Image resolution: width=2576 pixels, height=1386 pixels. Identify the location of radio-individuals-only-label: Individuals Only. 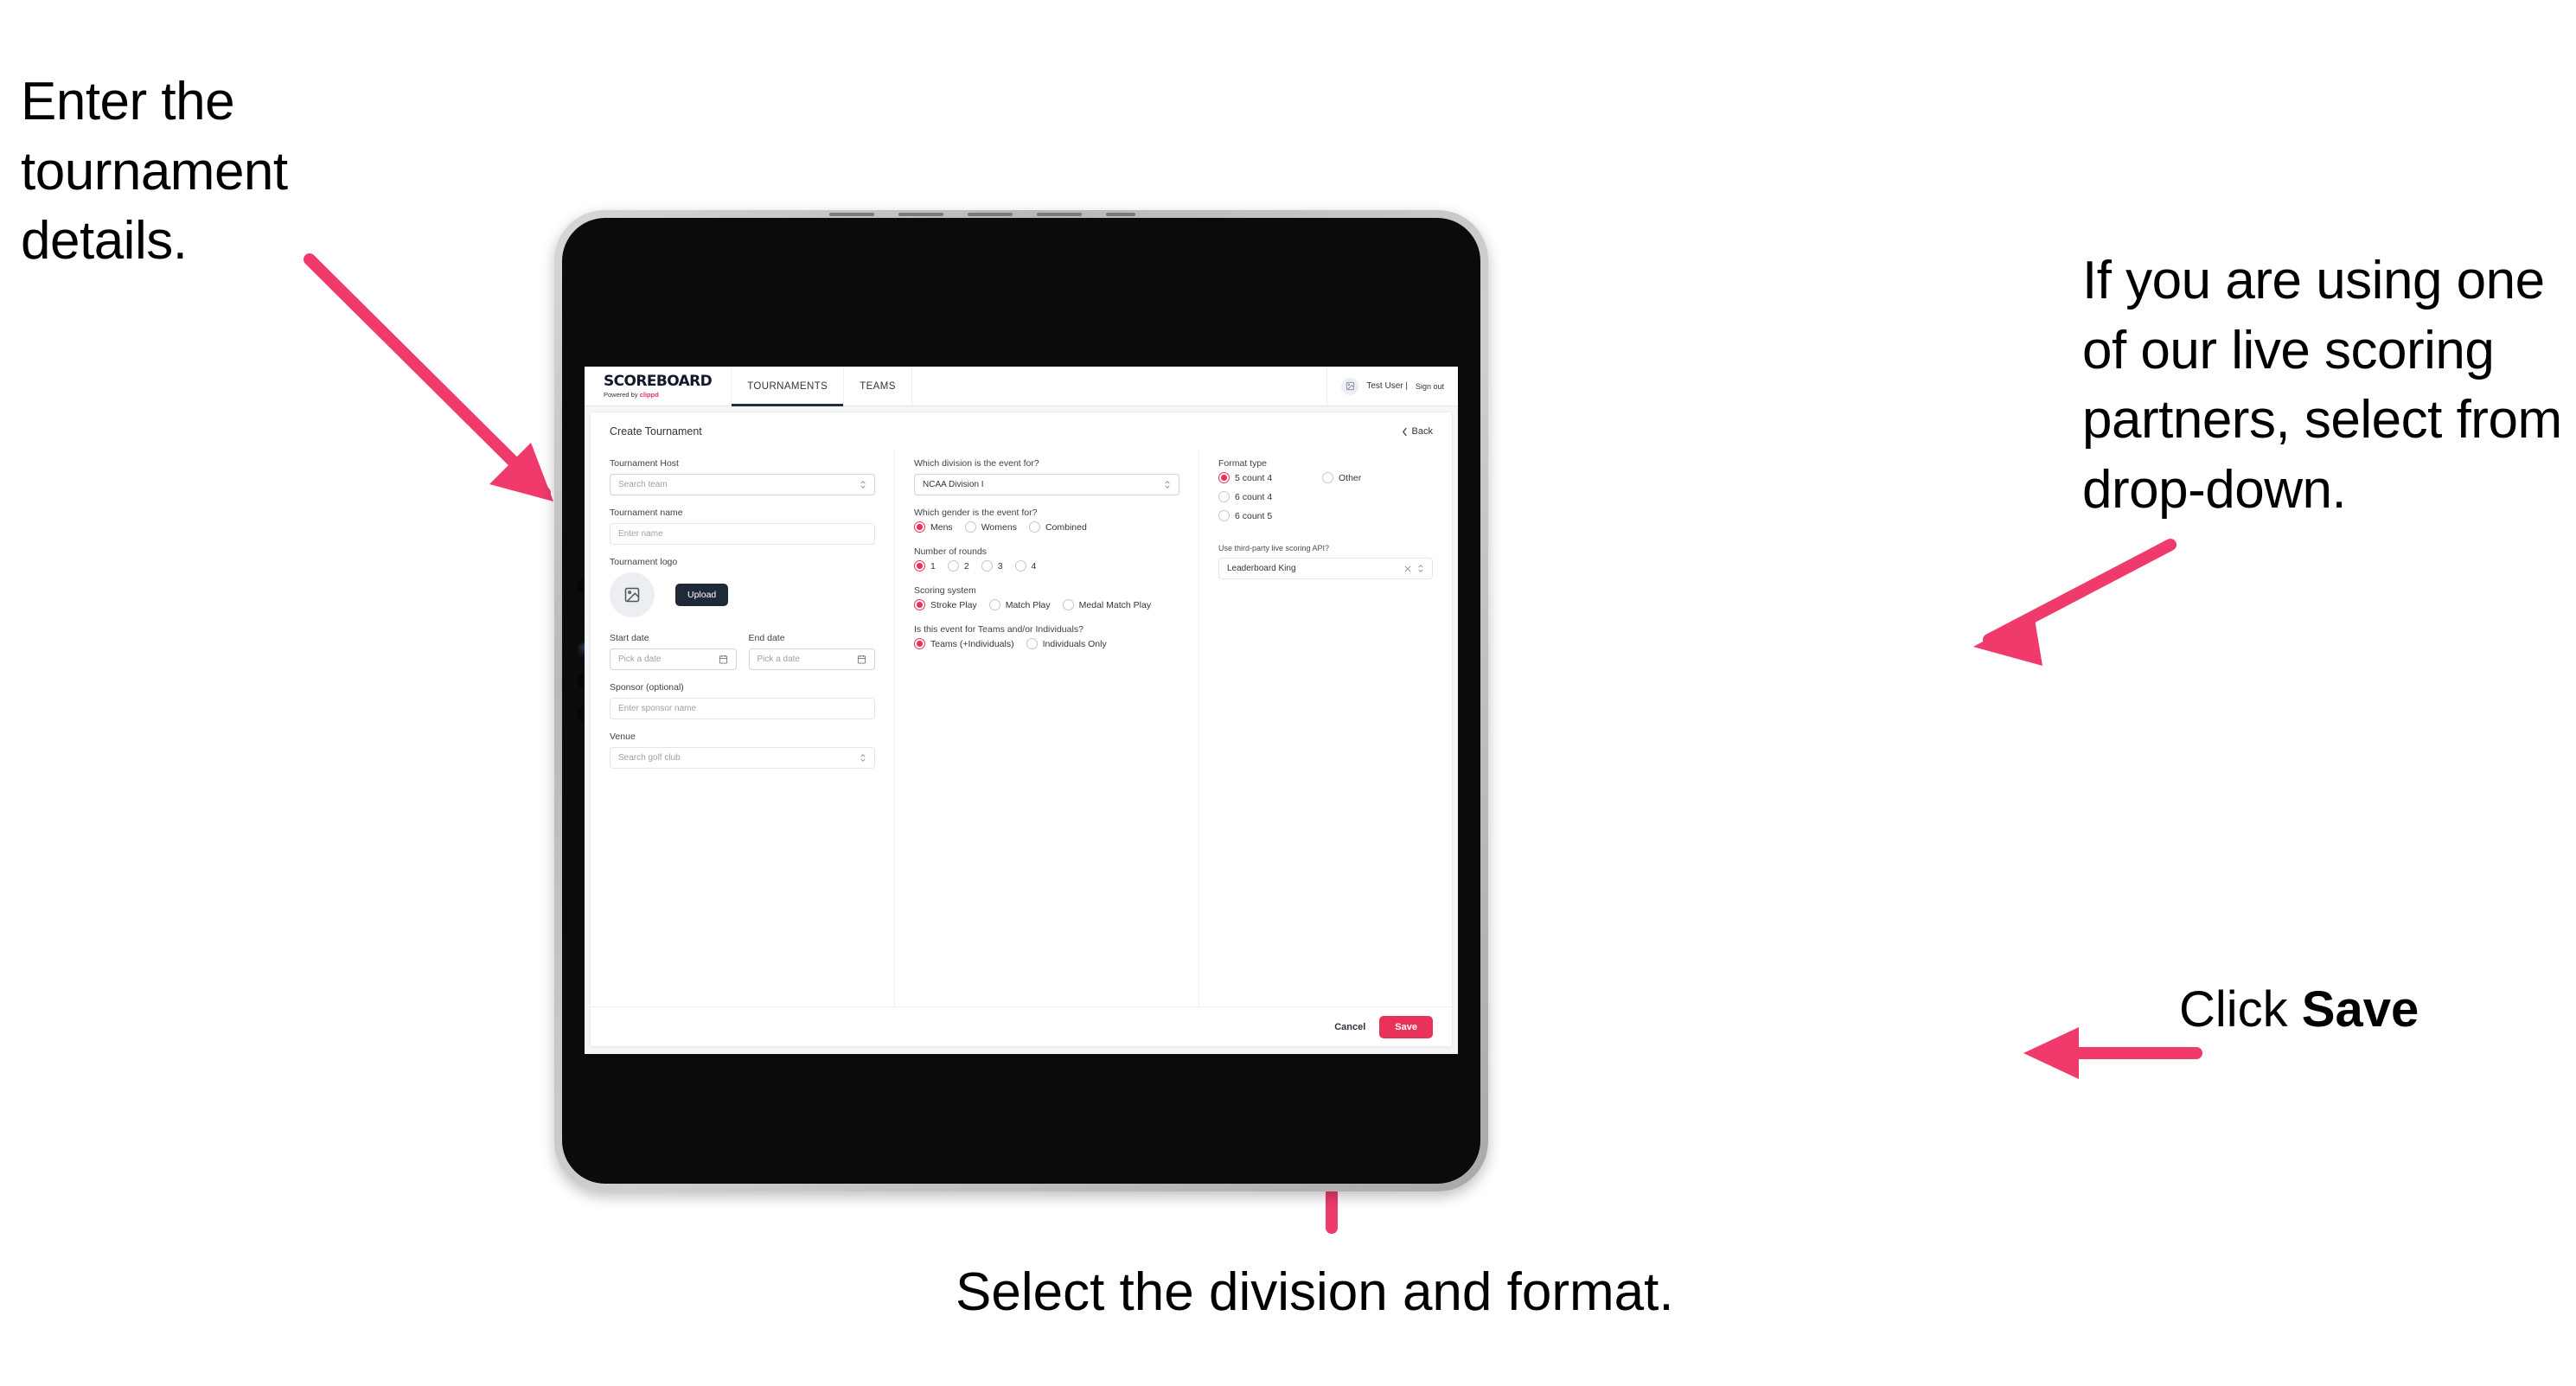
(1074, 643).